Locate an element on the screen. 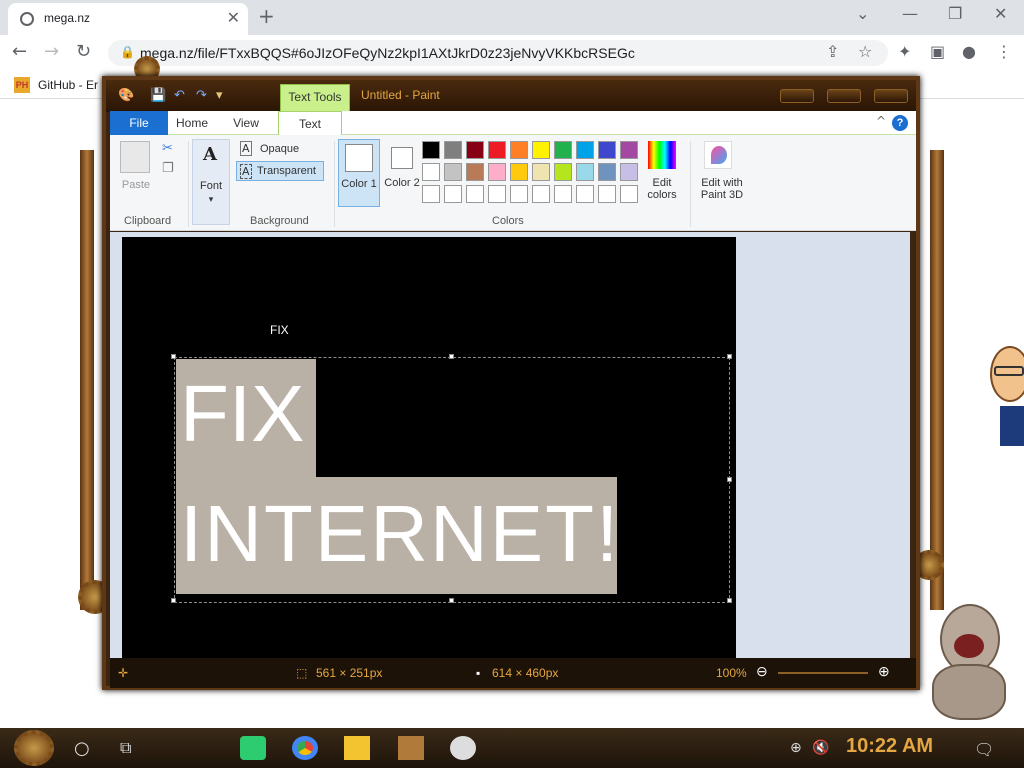  search-icon: ○ is located at coordinates (82, 748).